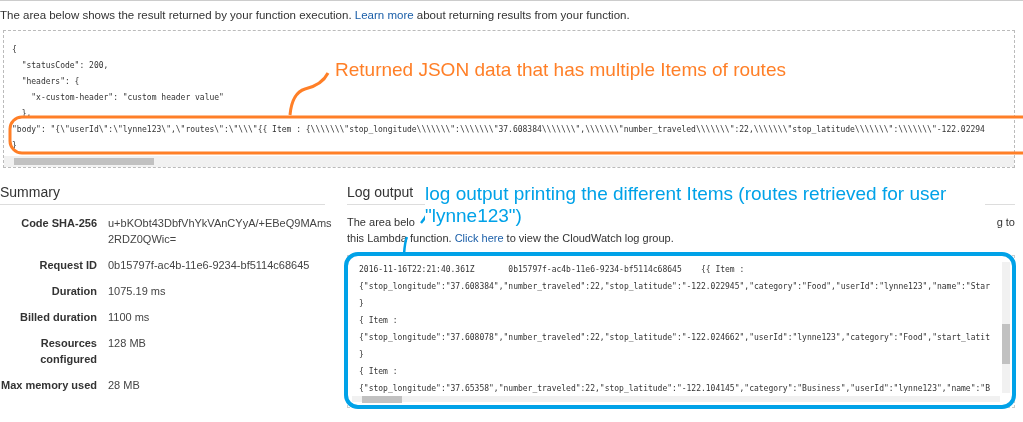  Describe the element at coordinates (58, 317) in the screenshot. I see `summary-label: Billed duration` at that location.